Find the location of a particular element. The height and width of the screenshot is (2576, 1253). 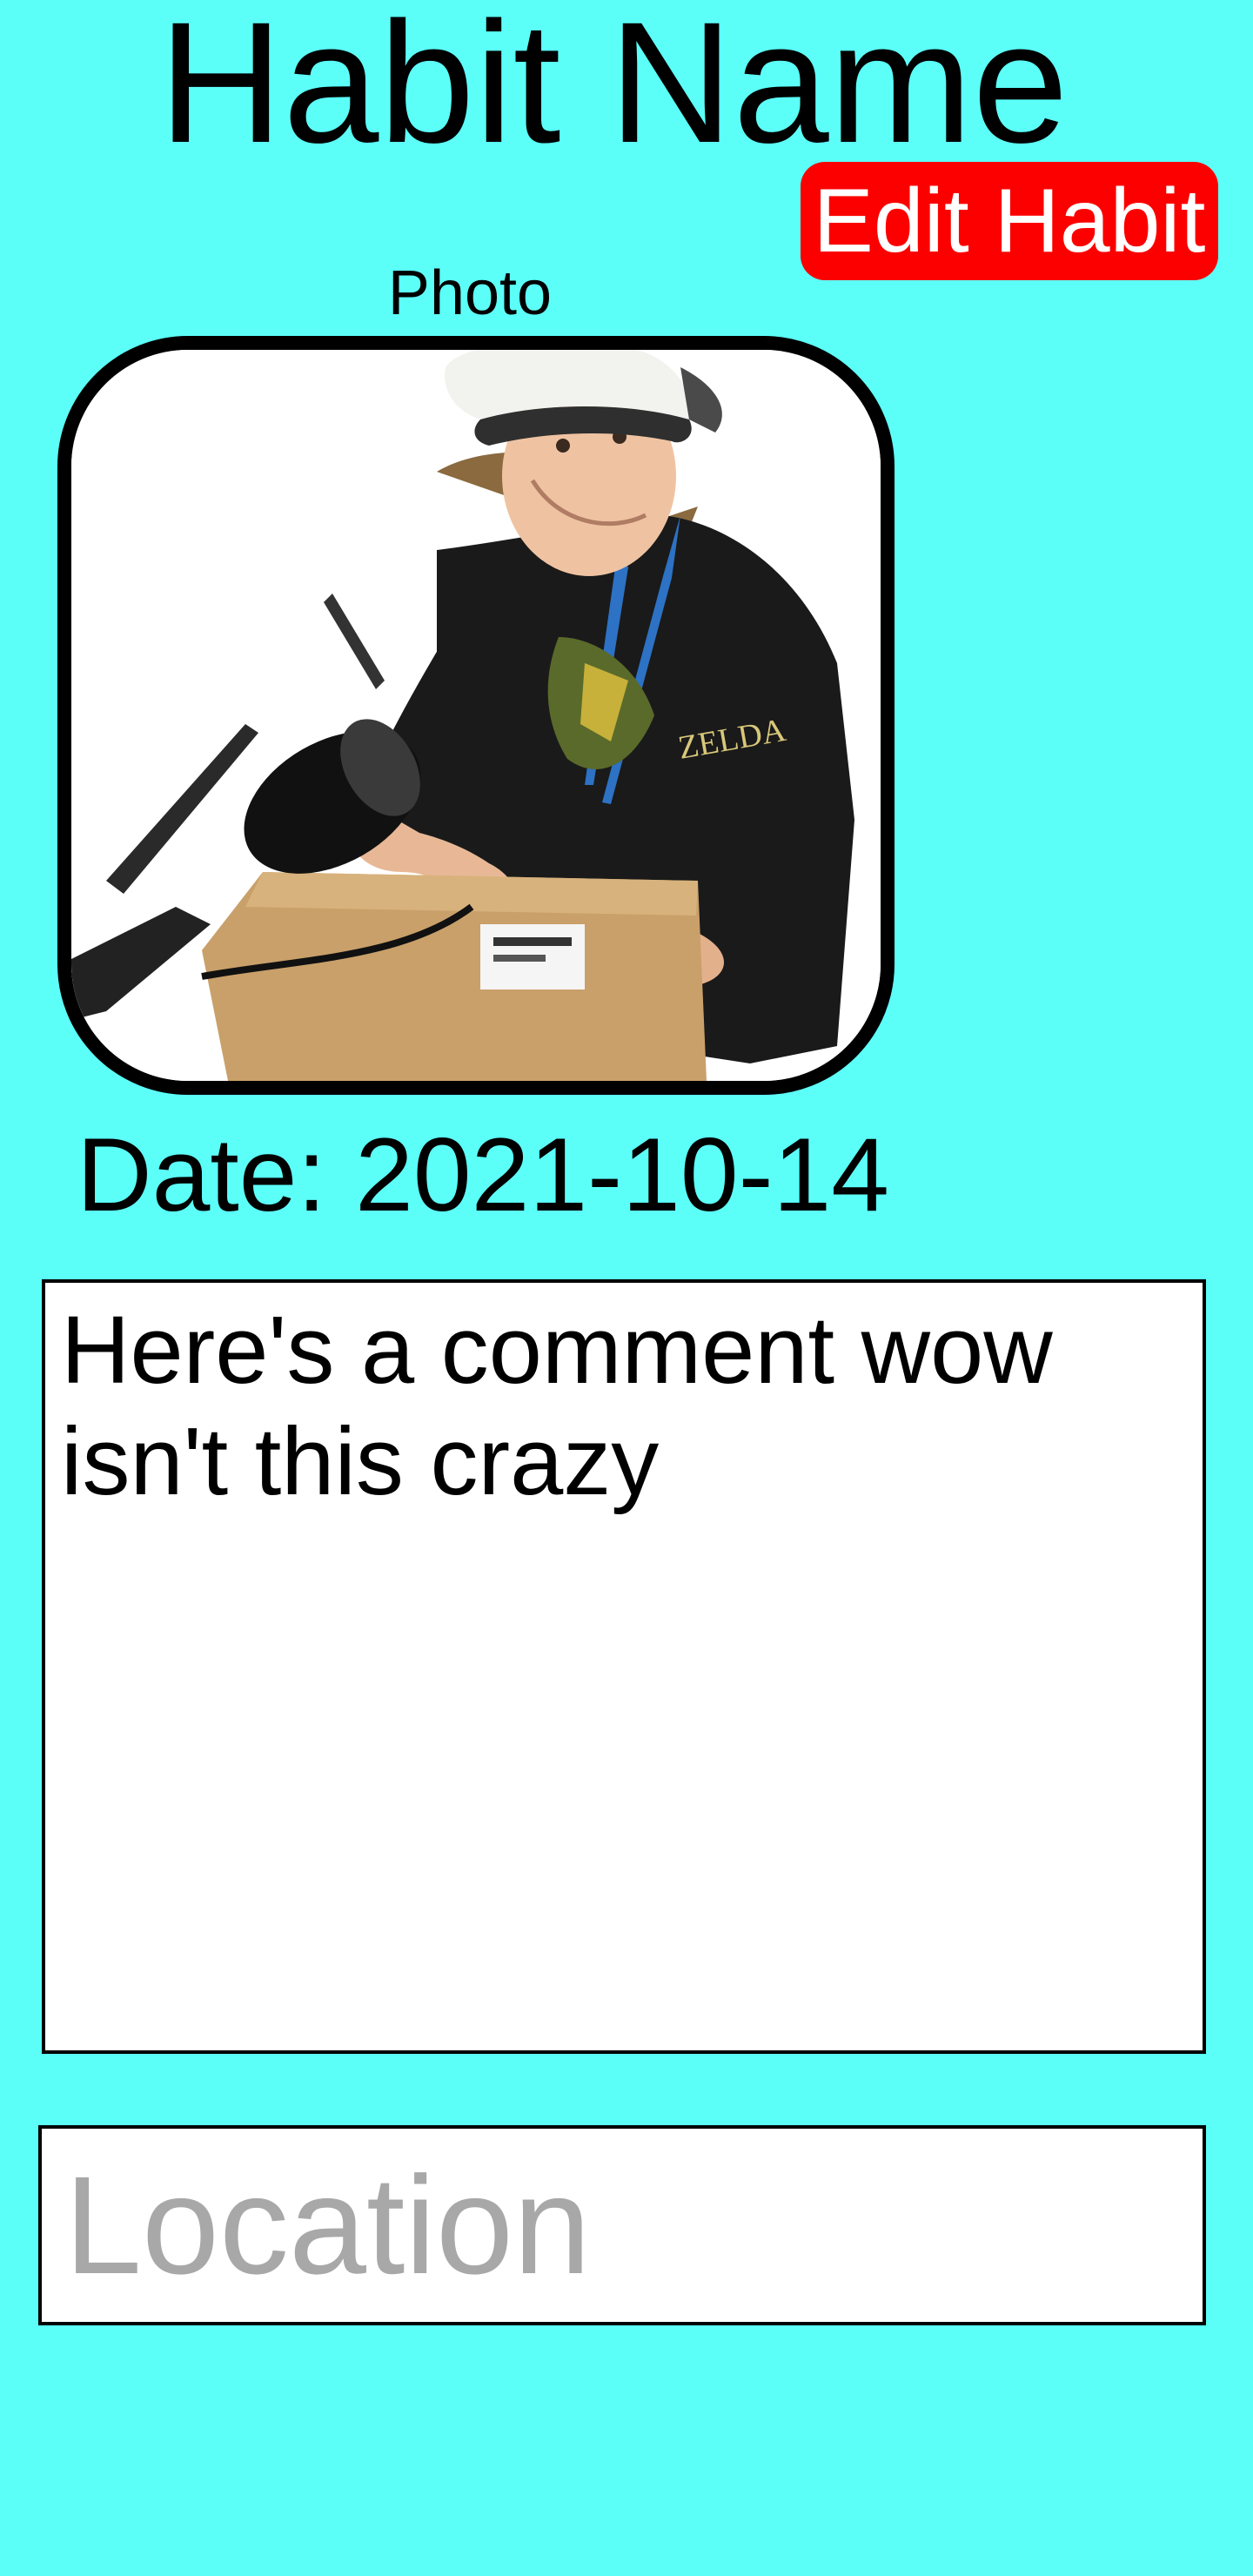

edit-habit-button: Edit Habit is located at coordinates (1010, 221).